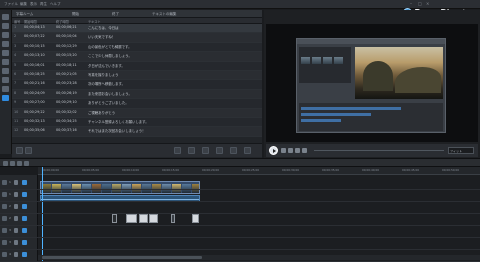 This screenshot has height=262, width=480. Describe the element at coordinates (137, 29) in the screenshot. I see `subtitle-row: 1 00;00;04;13 00;00;06;21 こんにちは、今日は` at that location.